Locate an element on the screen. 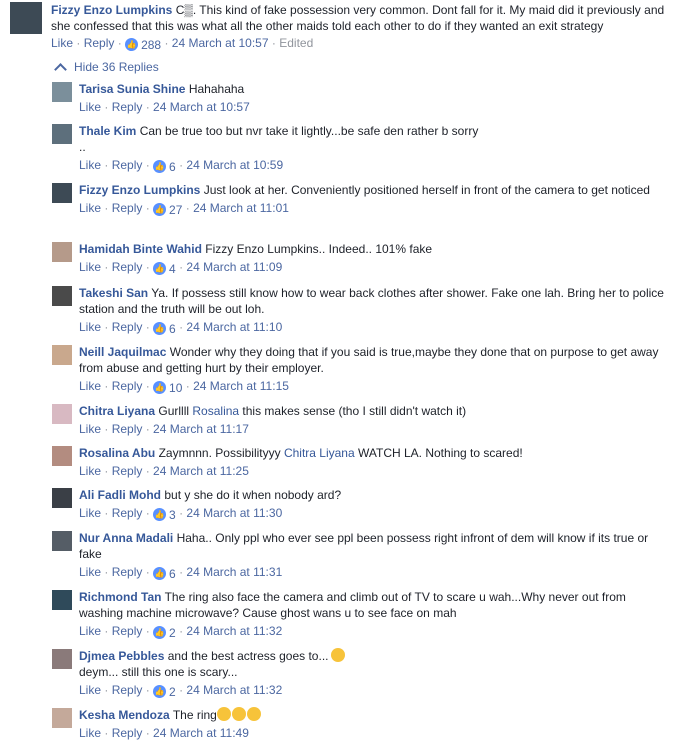  edited-label: Edited is located at coordinates (296, 43).